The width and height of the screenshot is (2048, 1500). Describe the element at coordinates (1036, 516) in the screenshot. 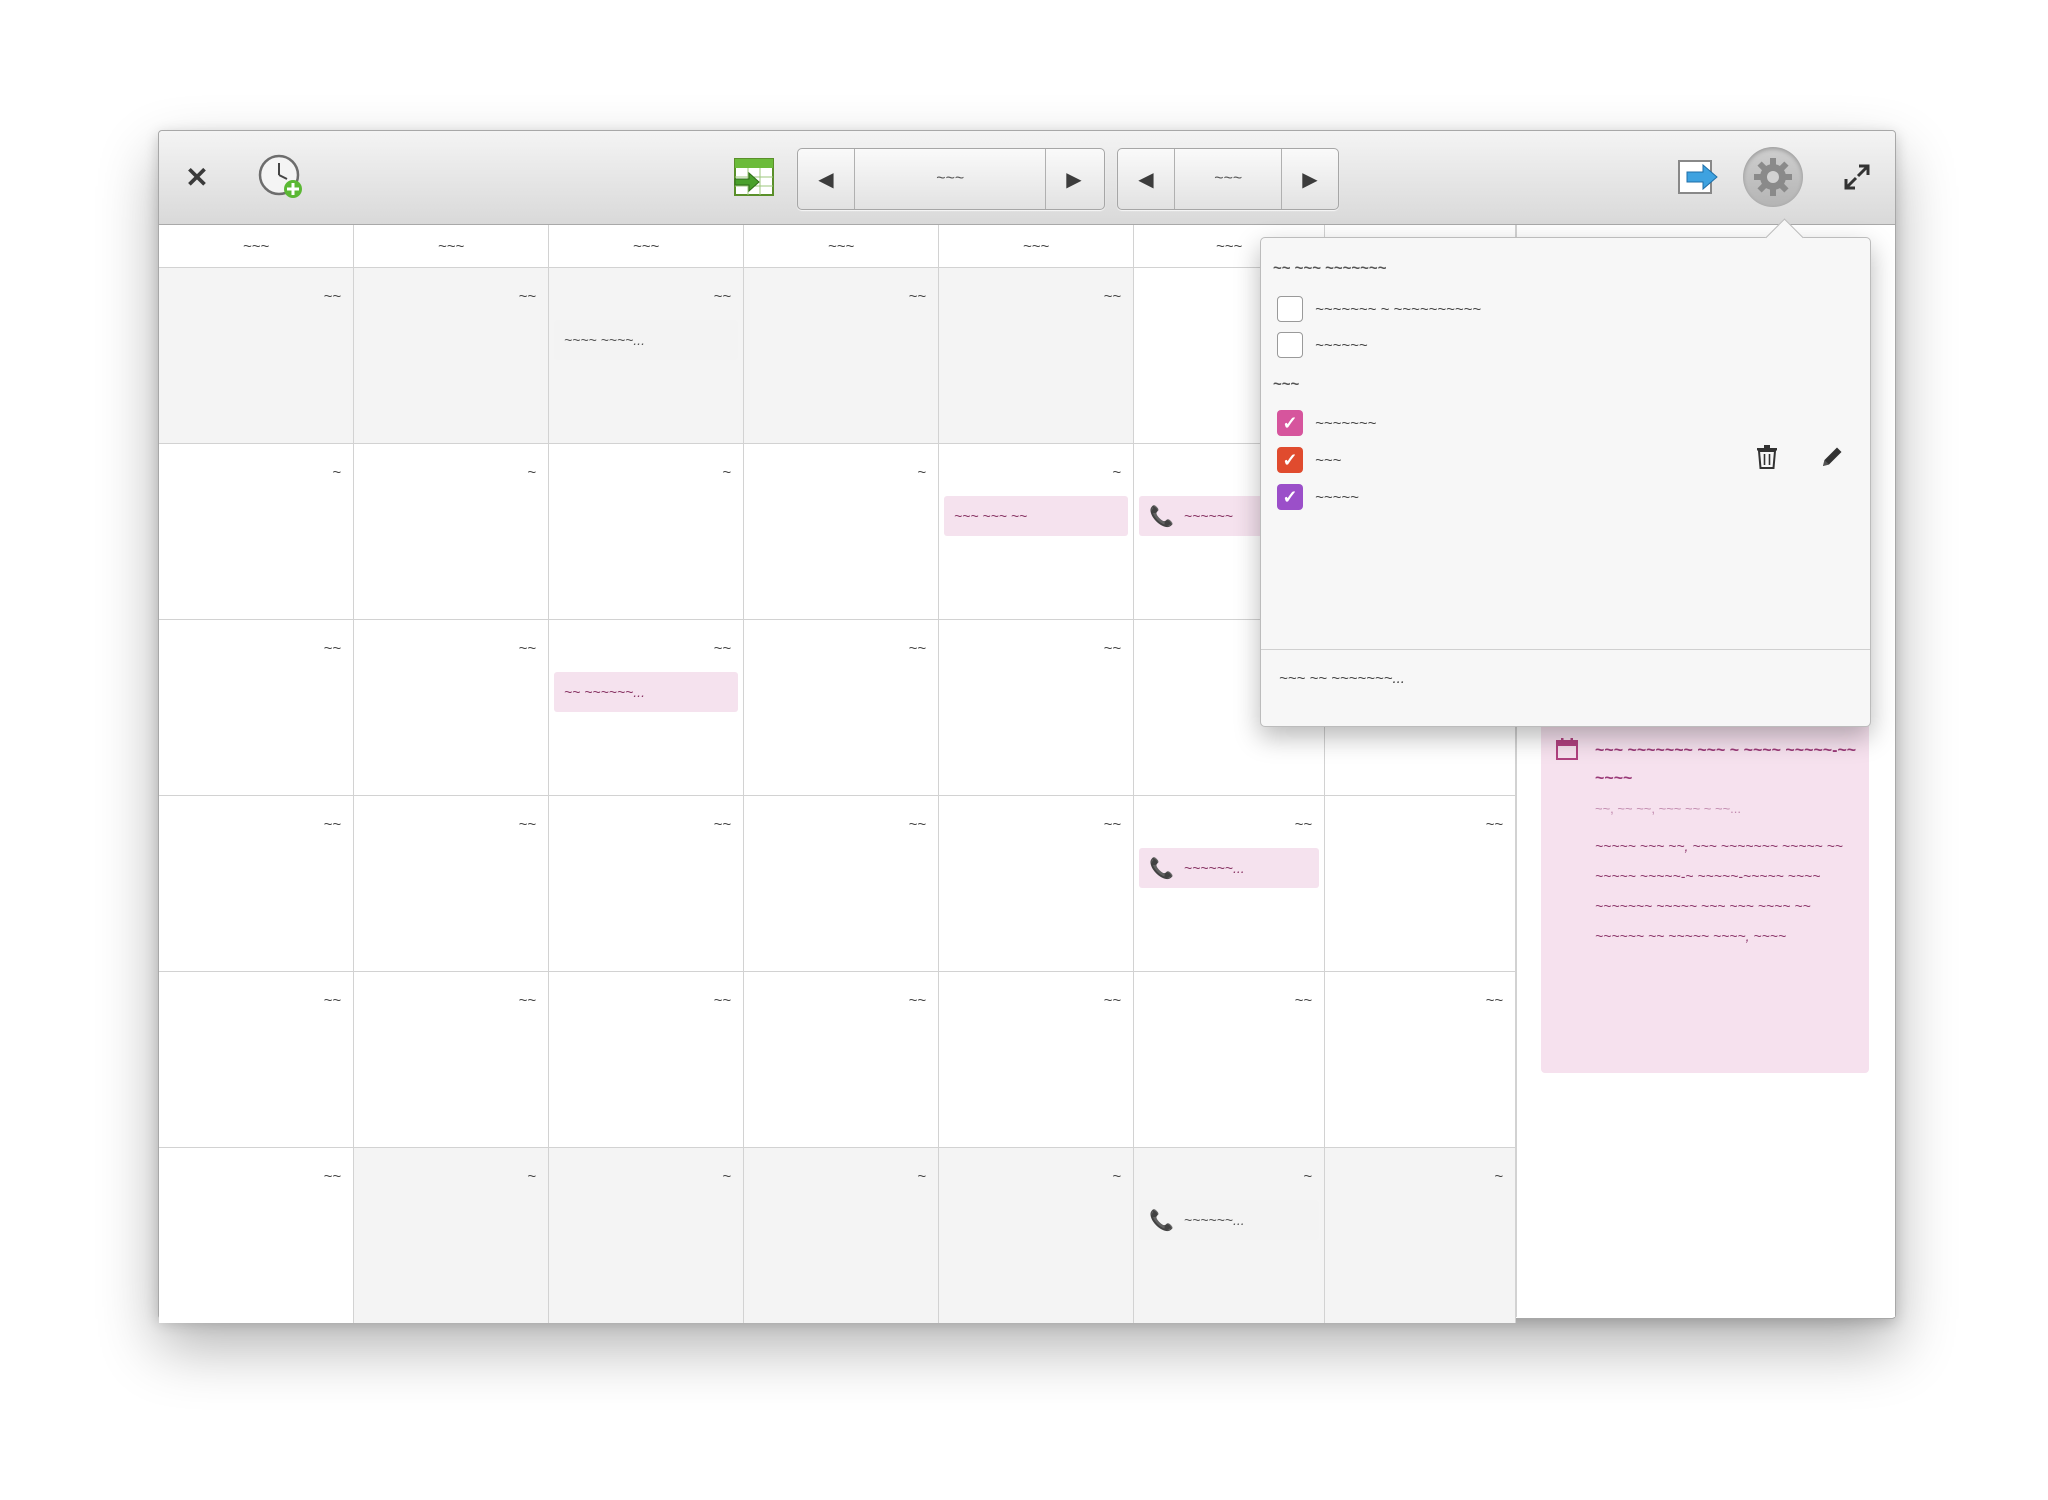

I see `calendar-event: ~~~ ~~~ ~~` at that location.